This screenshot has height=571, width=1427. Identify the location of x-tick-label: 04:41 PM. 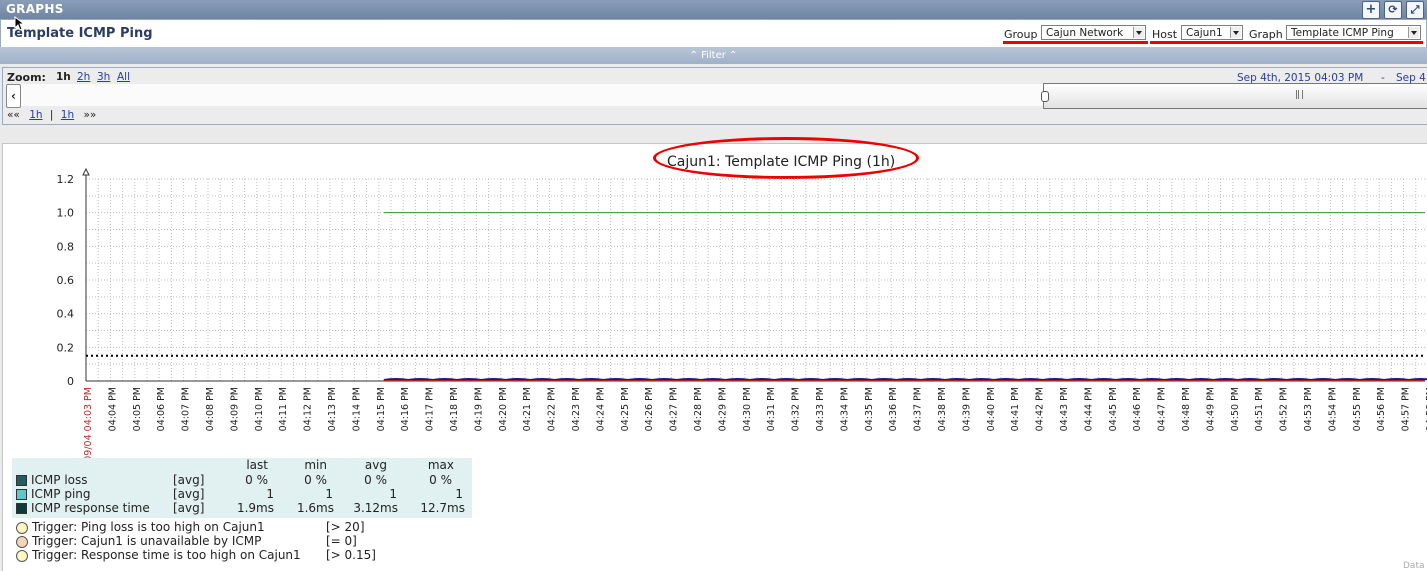
(1015, 409).